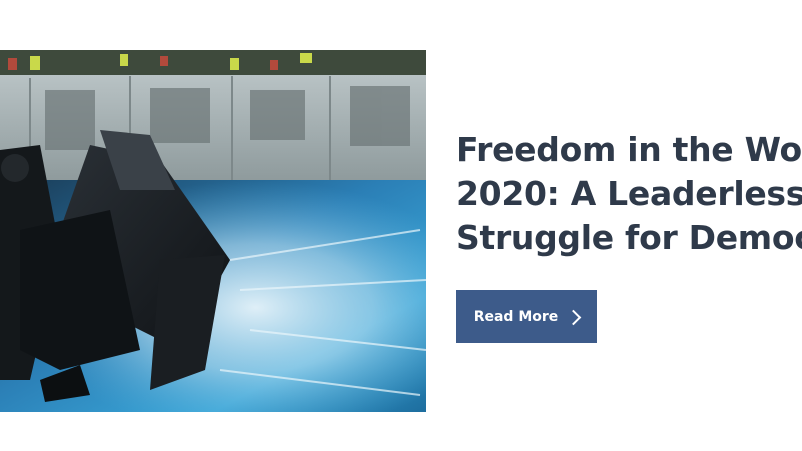  Describe the element at coordinates (574, 317) in the screenshot. I see `chevron-right-icon` at that location.